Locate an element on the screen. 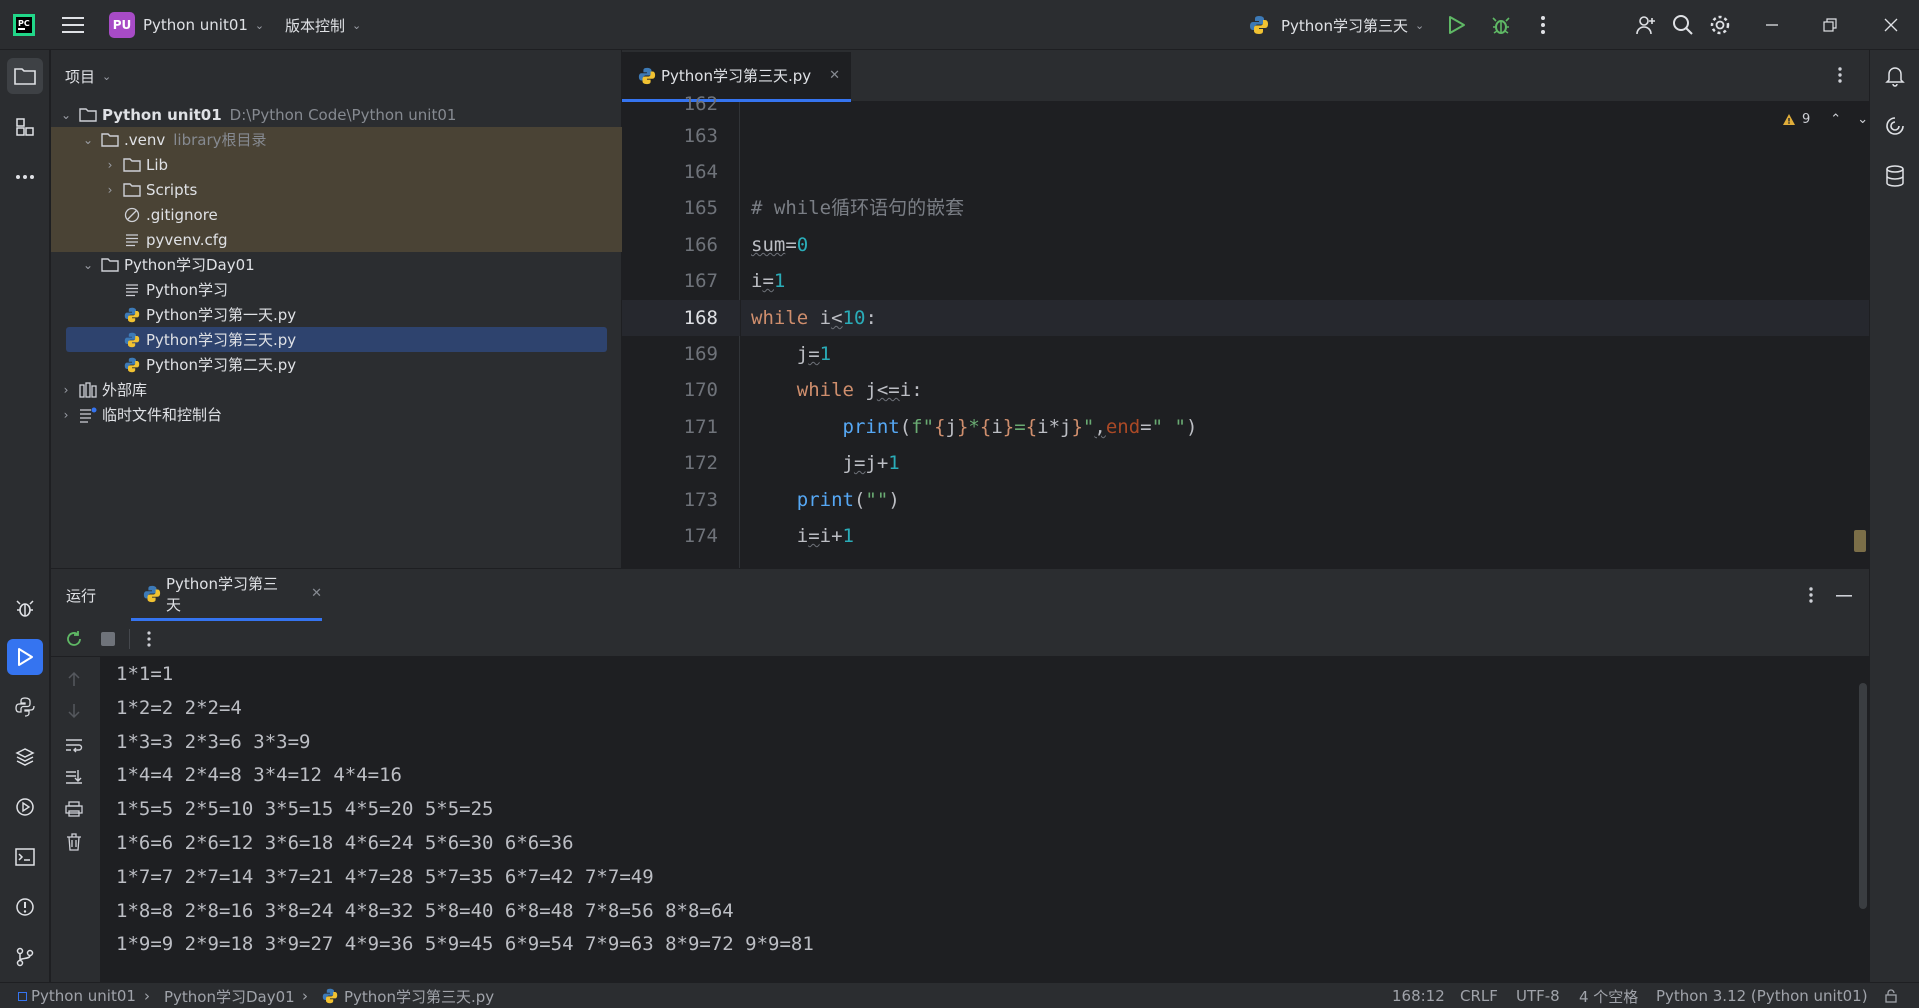 The height and width of the screenshot is (1008, 1919). current-line-highlight is located at coordinates (1305, 318).